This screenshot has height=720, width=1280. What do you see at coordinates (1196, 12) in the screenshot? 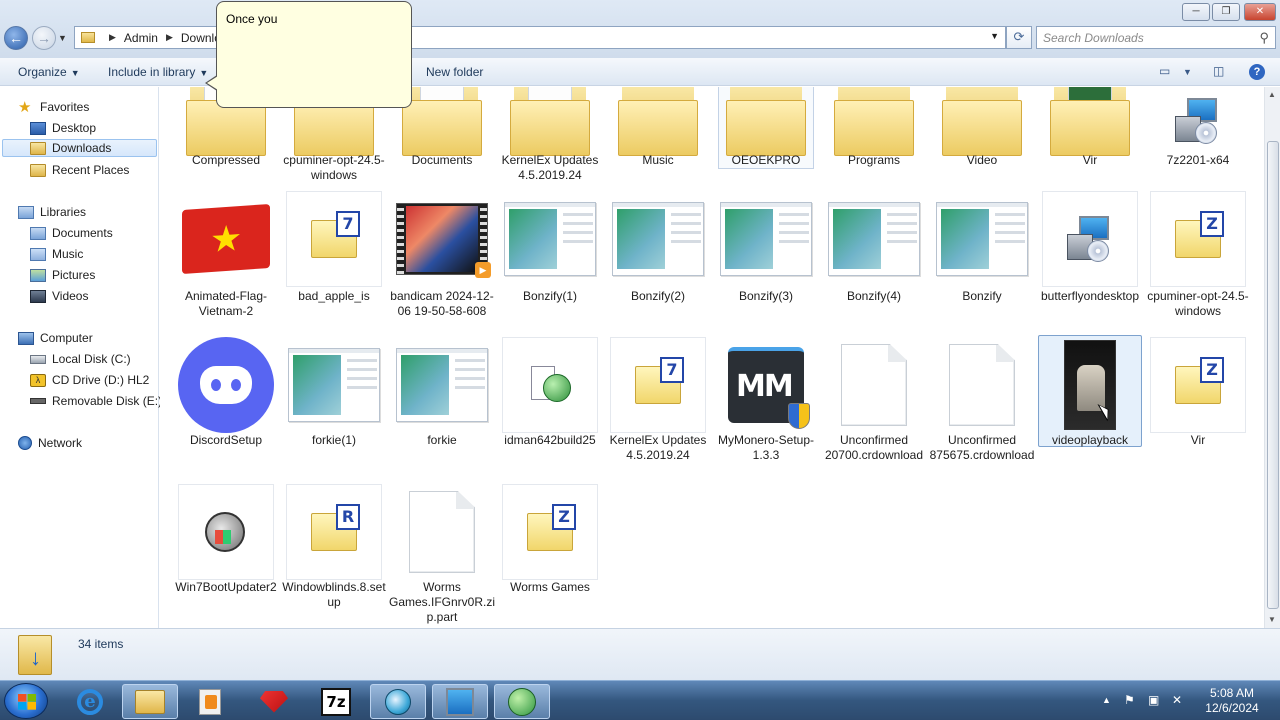
I see `minimize-button: ─` at bounding box center [1196, 12].